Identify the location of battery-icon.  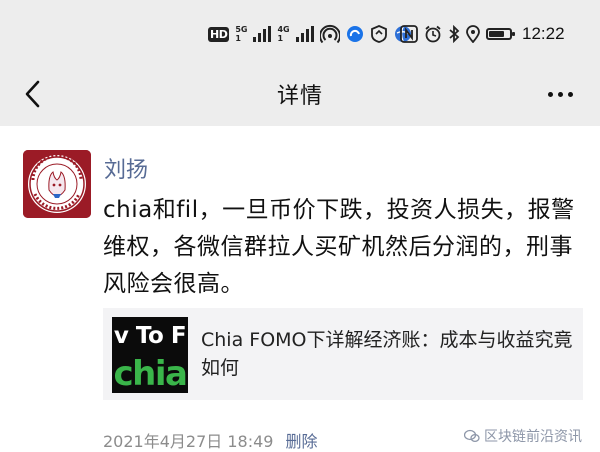
(500, 34).